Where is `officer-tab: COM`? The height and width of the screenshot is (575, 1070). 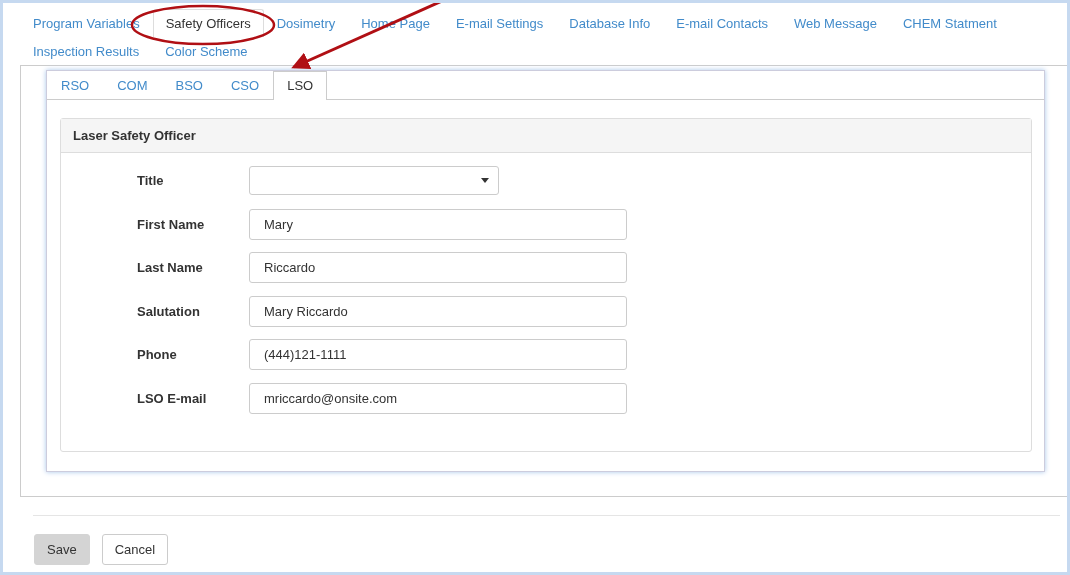
officer-tab: COM is located at coordinates (132, 85).